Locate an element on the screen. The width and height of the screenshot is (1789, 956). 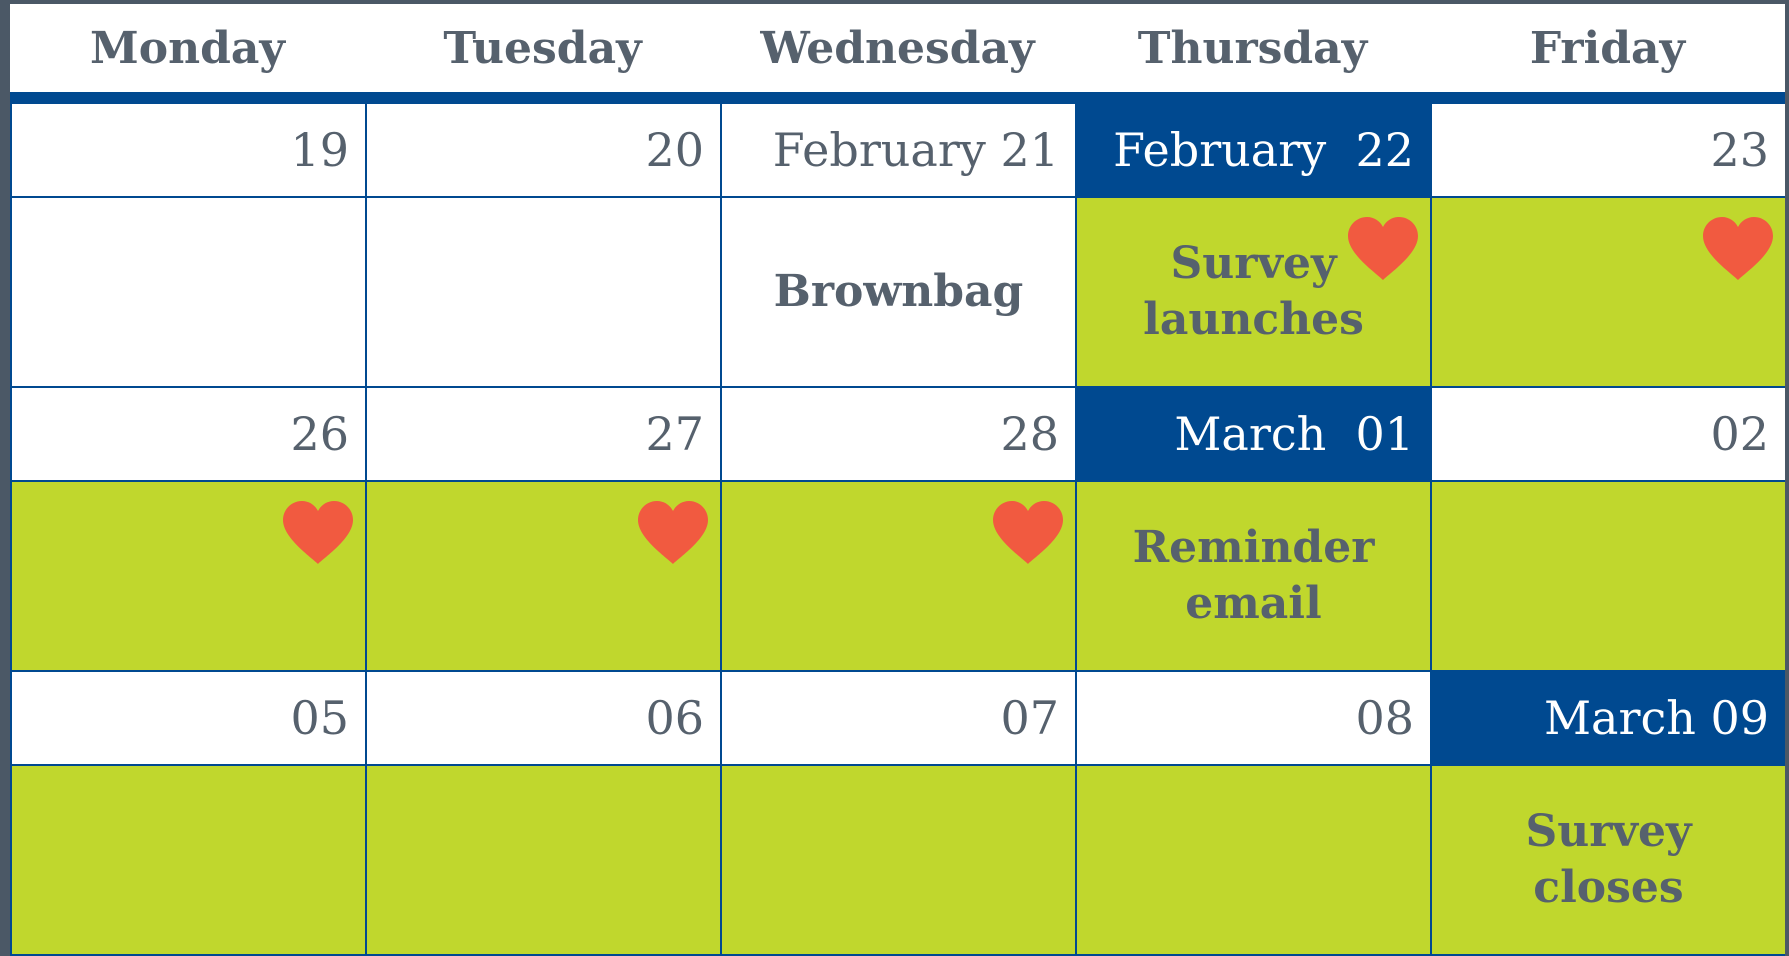
date-label: 05 is located at coordinates (319, 718).